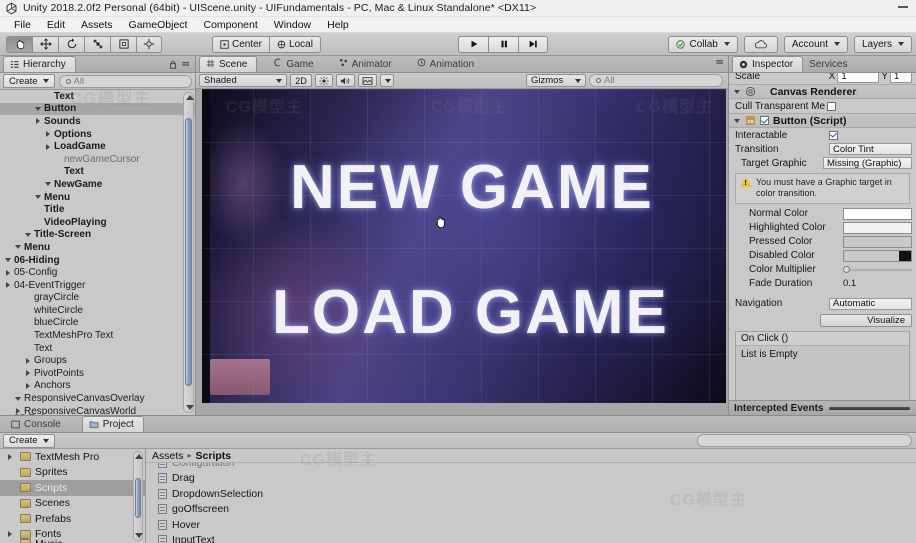 The image size is (916, 543). I want to click on project-file-gooffscreen: goOffscreen, so click(531, 510).